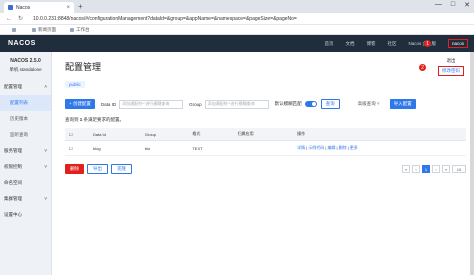 This screenshot has height=275, width=474. I want to click on nav-community: 社区, so click(391, 44).